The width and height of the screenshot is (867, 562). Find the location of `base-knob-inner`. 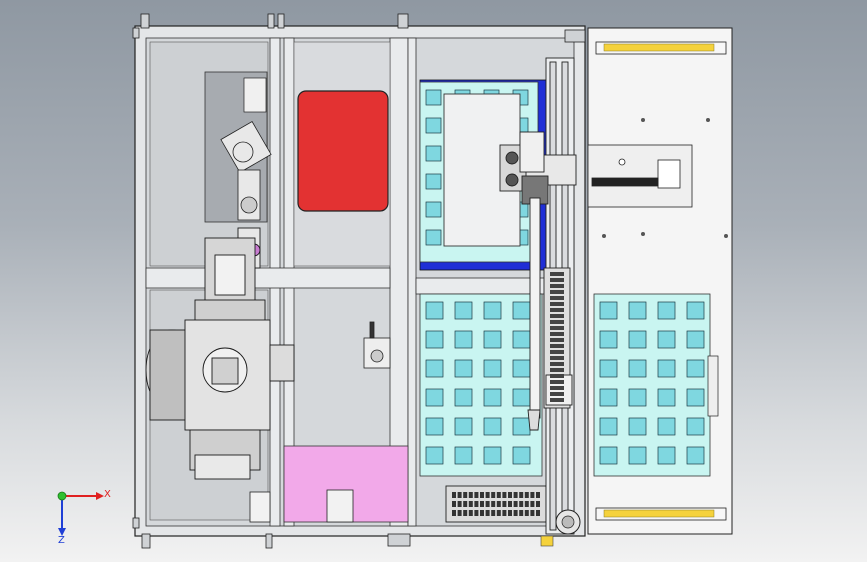

base-knob-inner is located at coordinates (568, 522).